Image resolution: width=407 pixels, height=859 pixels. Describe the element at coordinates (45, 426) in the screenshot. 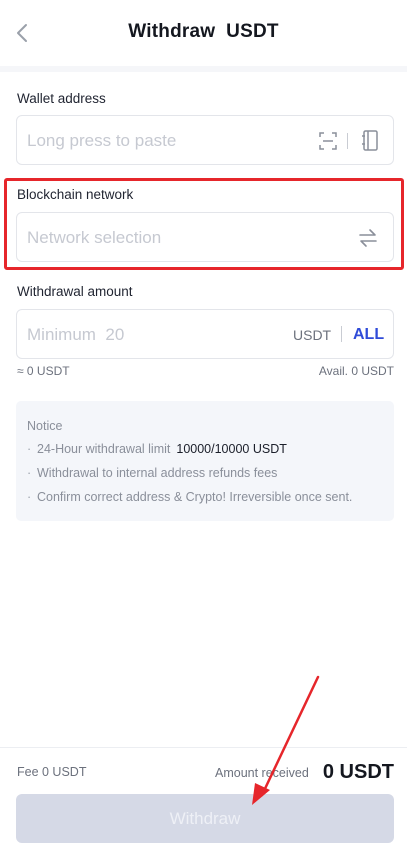

I see `notice-title: Notice` at that location.